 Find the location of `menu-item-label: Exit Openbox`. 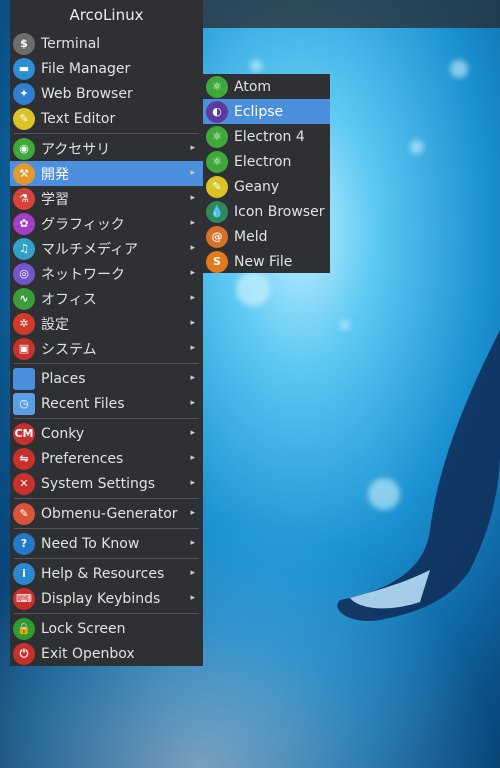

menu-item-label: Exit Openbox is located at coordinates (88, 653).